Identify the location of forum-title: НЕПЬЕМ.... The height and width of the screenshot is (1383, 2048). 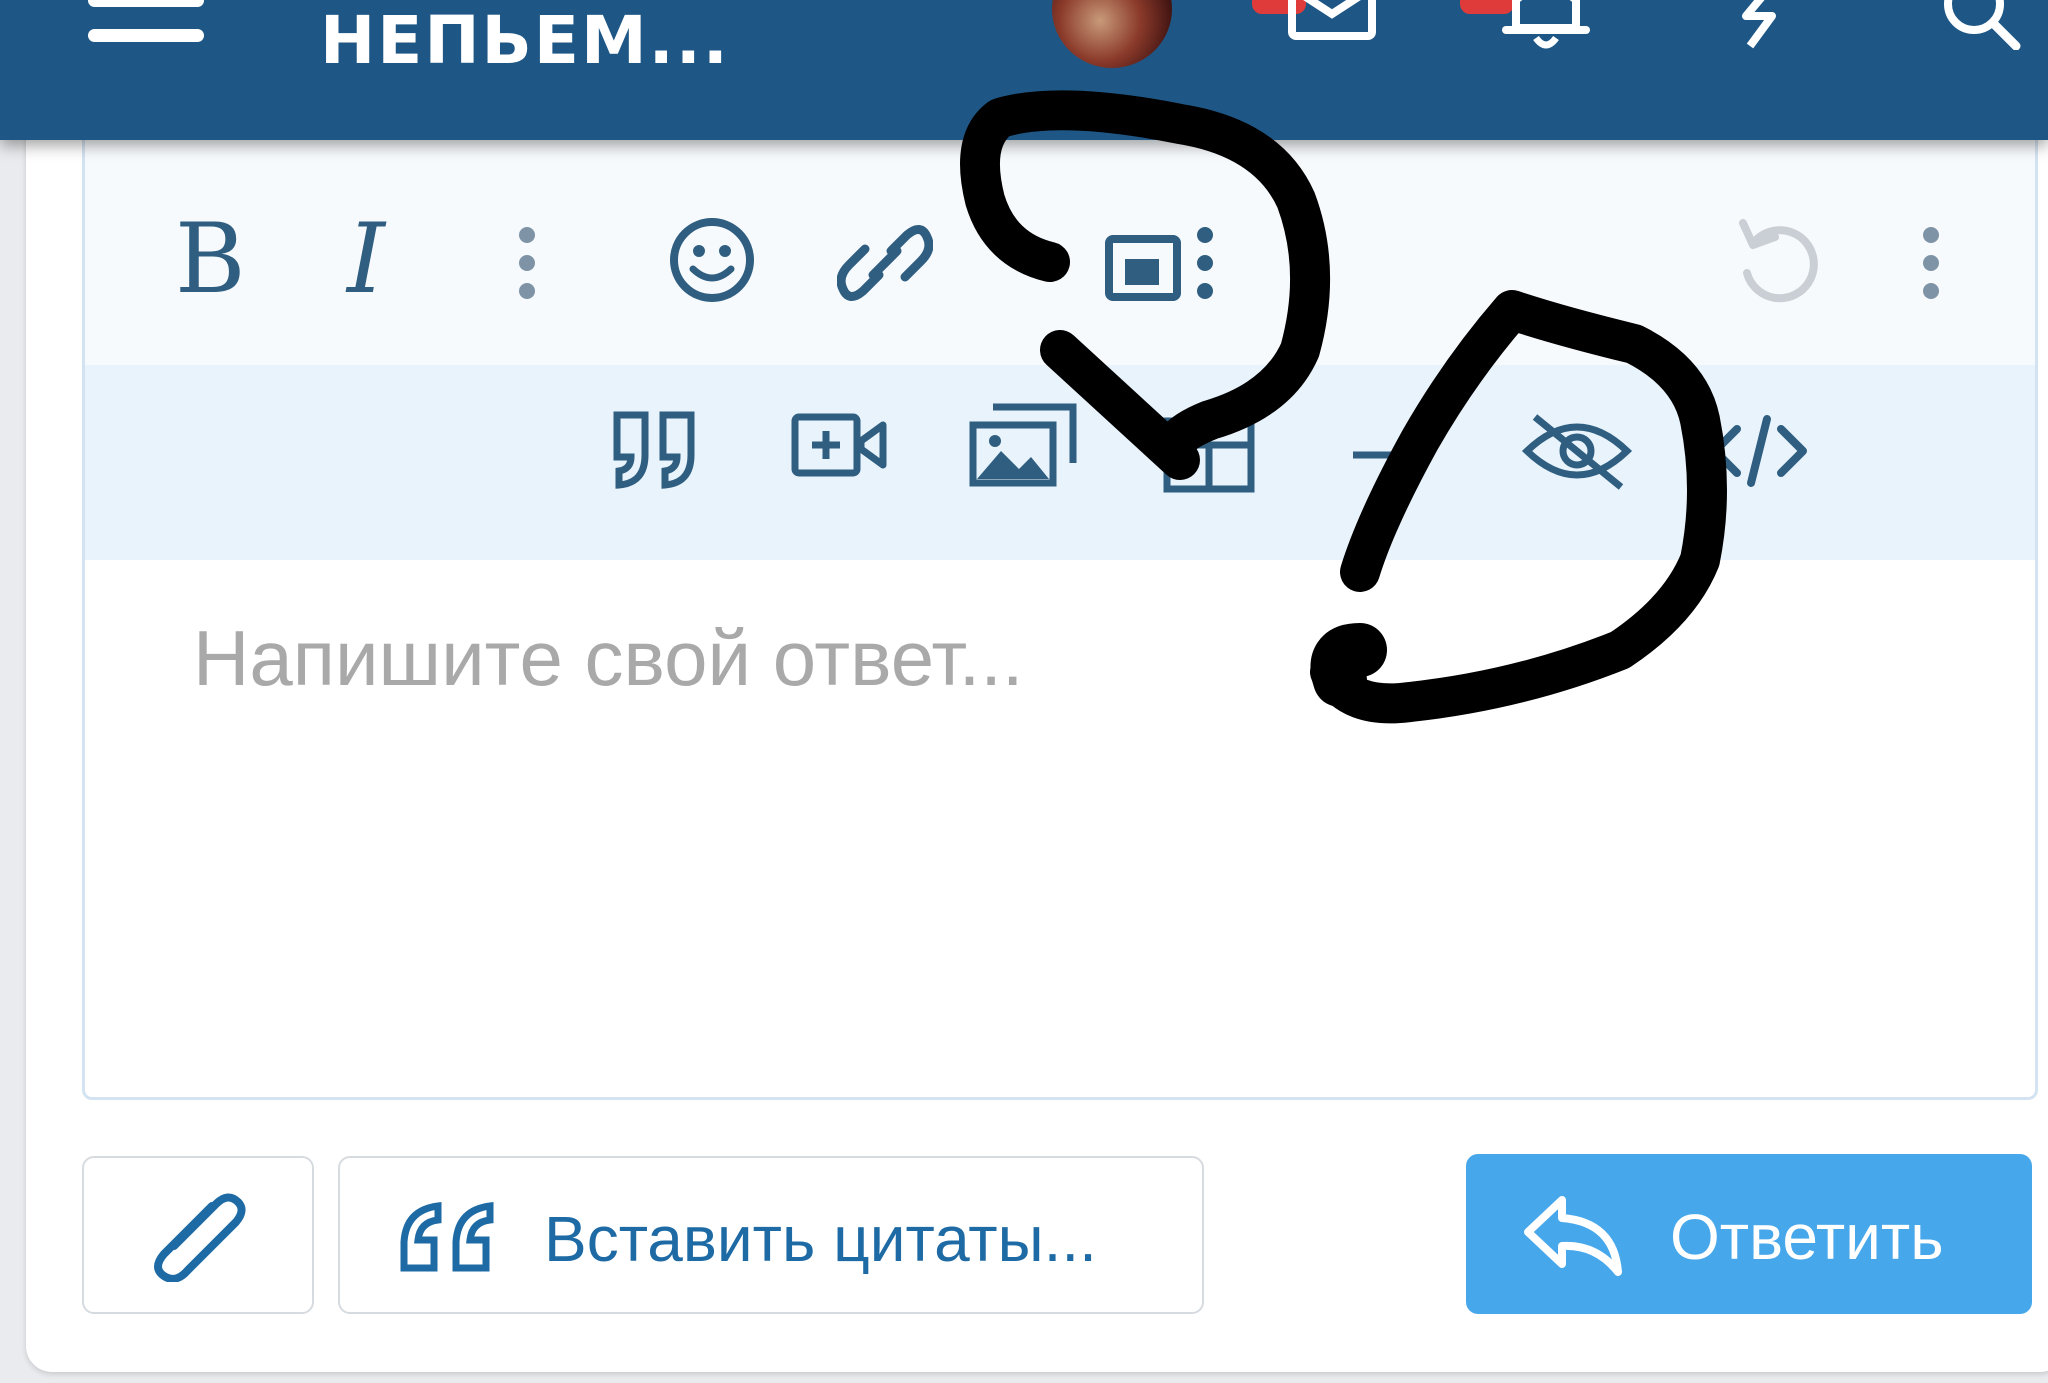
(525, 41).